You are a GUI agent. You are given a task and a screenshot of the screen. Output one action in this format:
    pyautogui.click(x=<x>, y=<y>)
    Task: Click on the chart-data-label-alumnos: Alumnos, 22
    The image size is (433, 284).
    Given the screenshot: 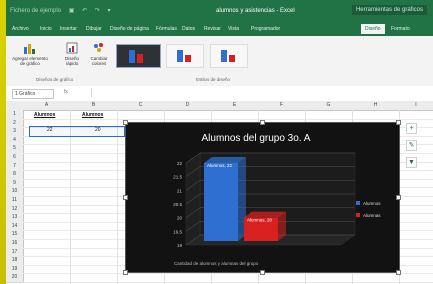 What is the action you would take?
    pyautogui.click(x=220, y=165)
    